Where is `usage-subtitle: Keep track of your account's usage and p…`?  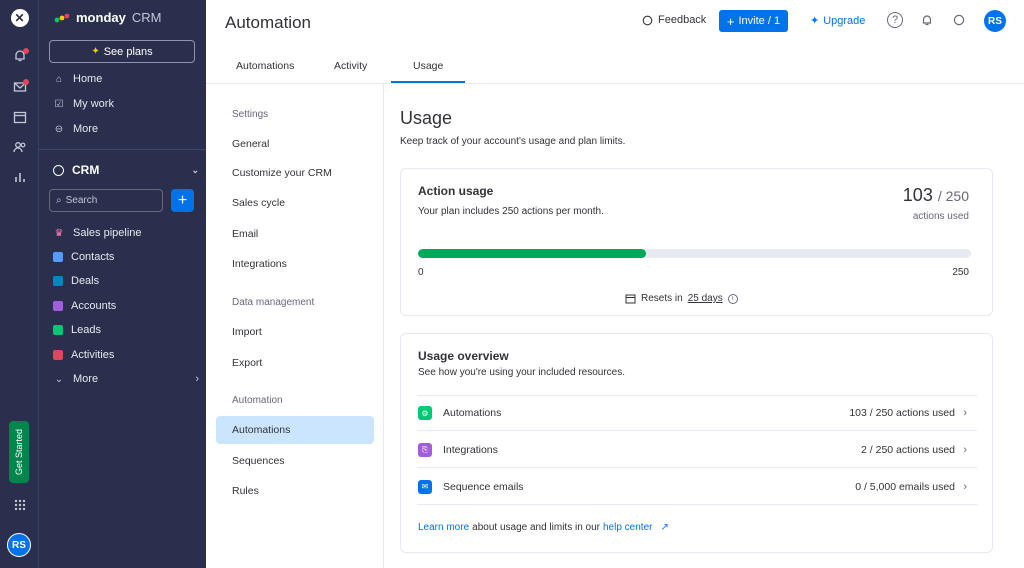 usage-subtitle: Keep track of your account's usage and p… is located at coordinates (513, 141).